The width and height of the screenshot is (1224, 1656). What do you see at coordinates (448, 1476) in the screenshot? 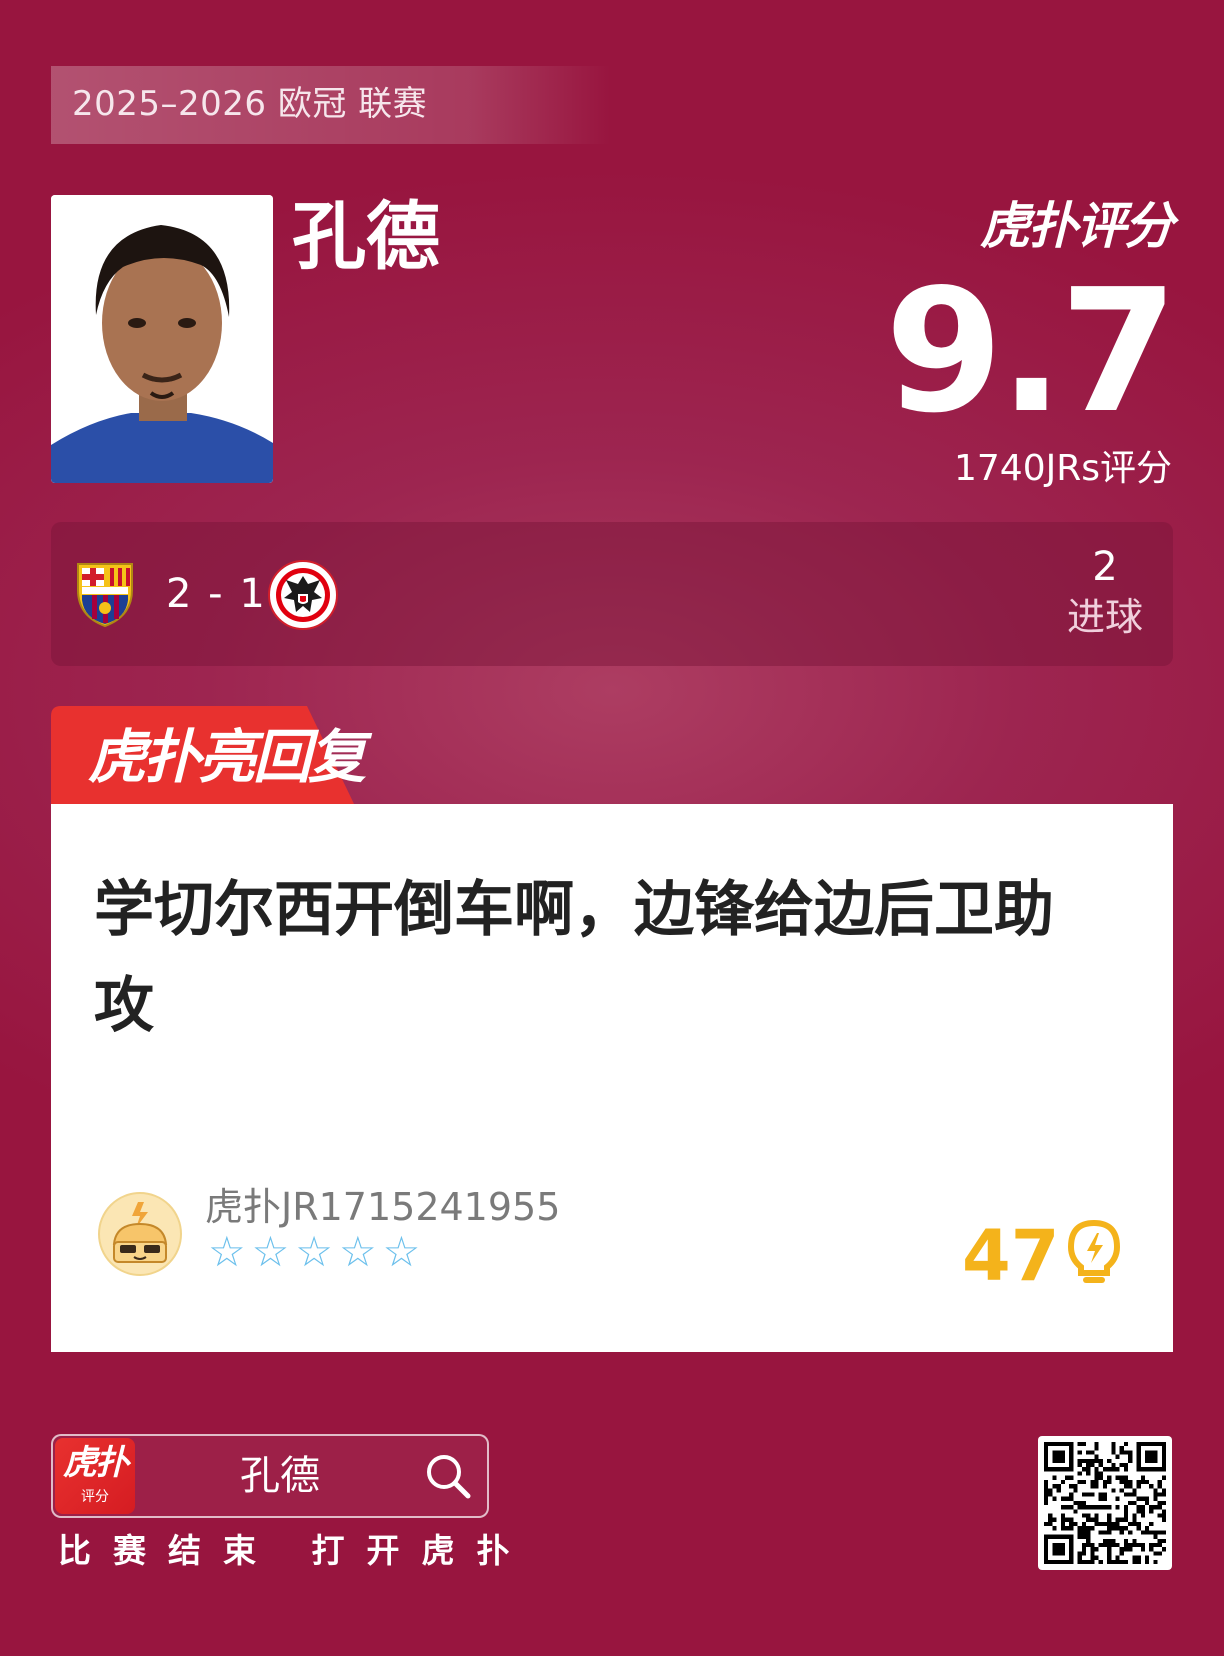
I see `search-icon` at bounding box center [448, 1476].